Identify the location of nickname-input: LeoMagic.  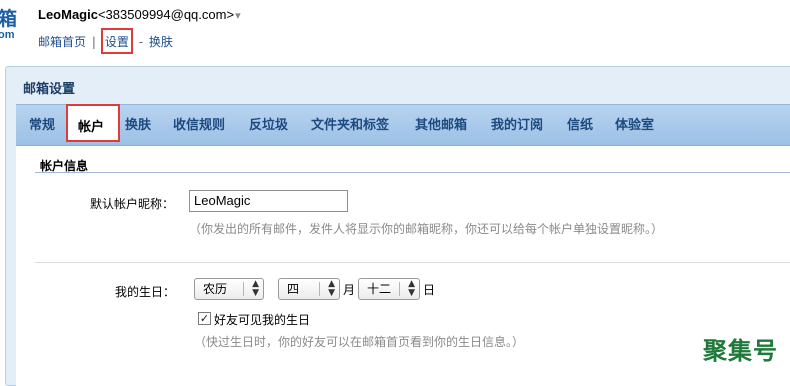
(268, 201).